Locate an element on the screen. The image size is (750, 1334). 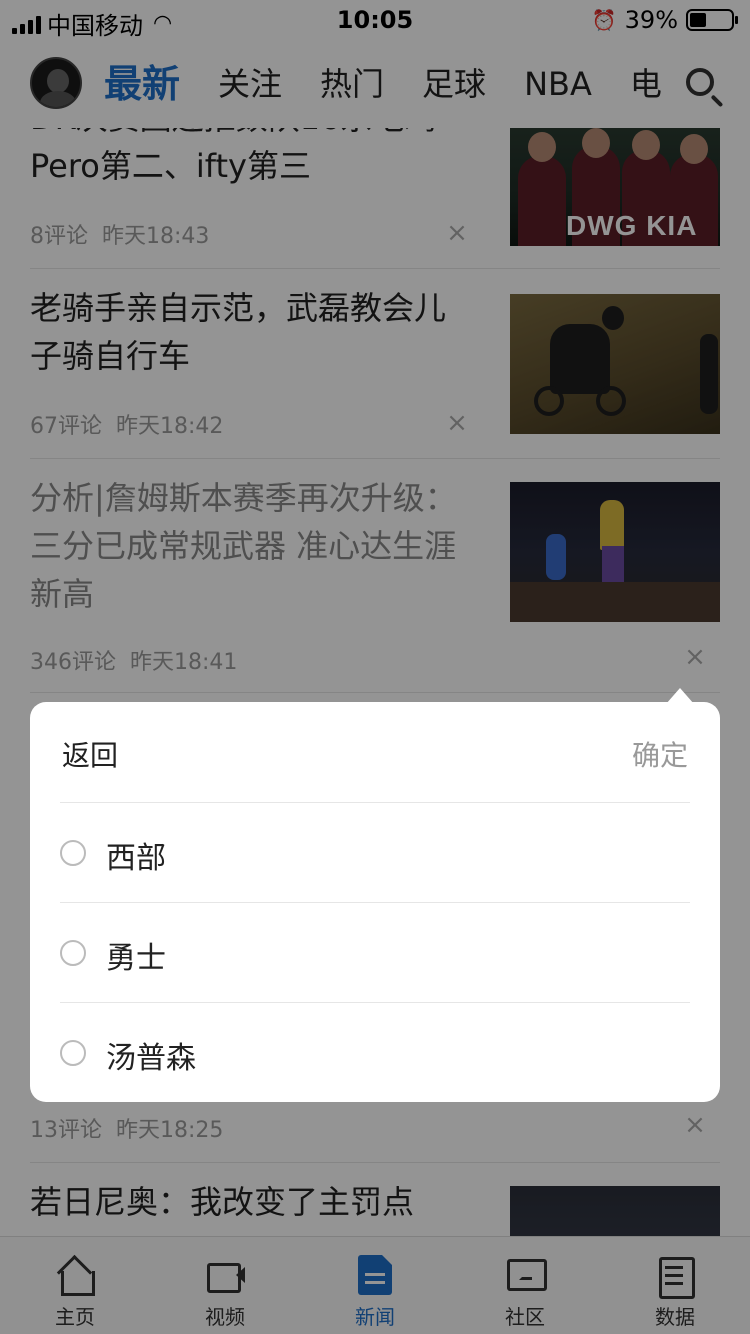
popup-header: 返回 确定 is located at coordinates (375, 752).